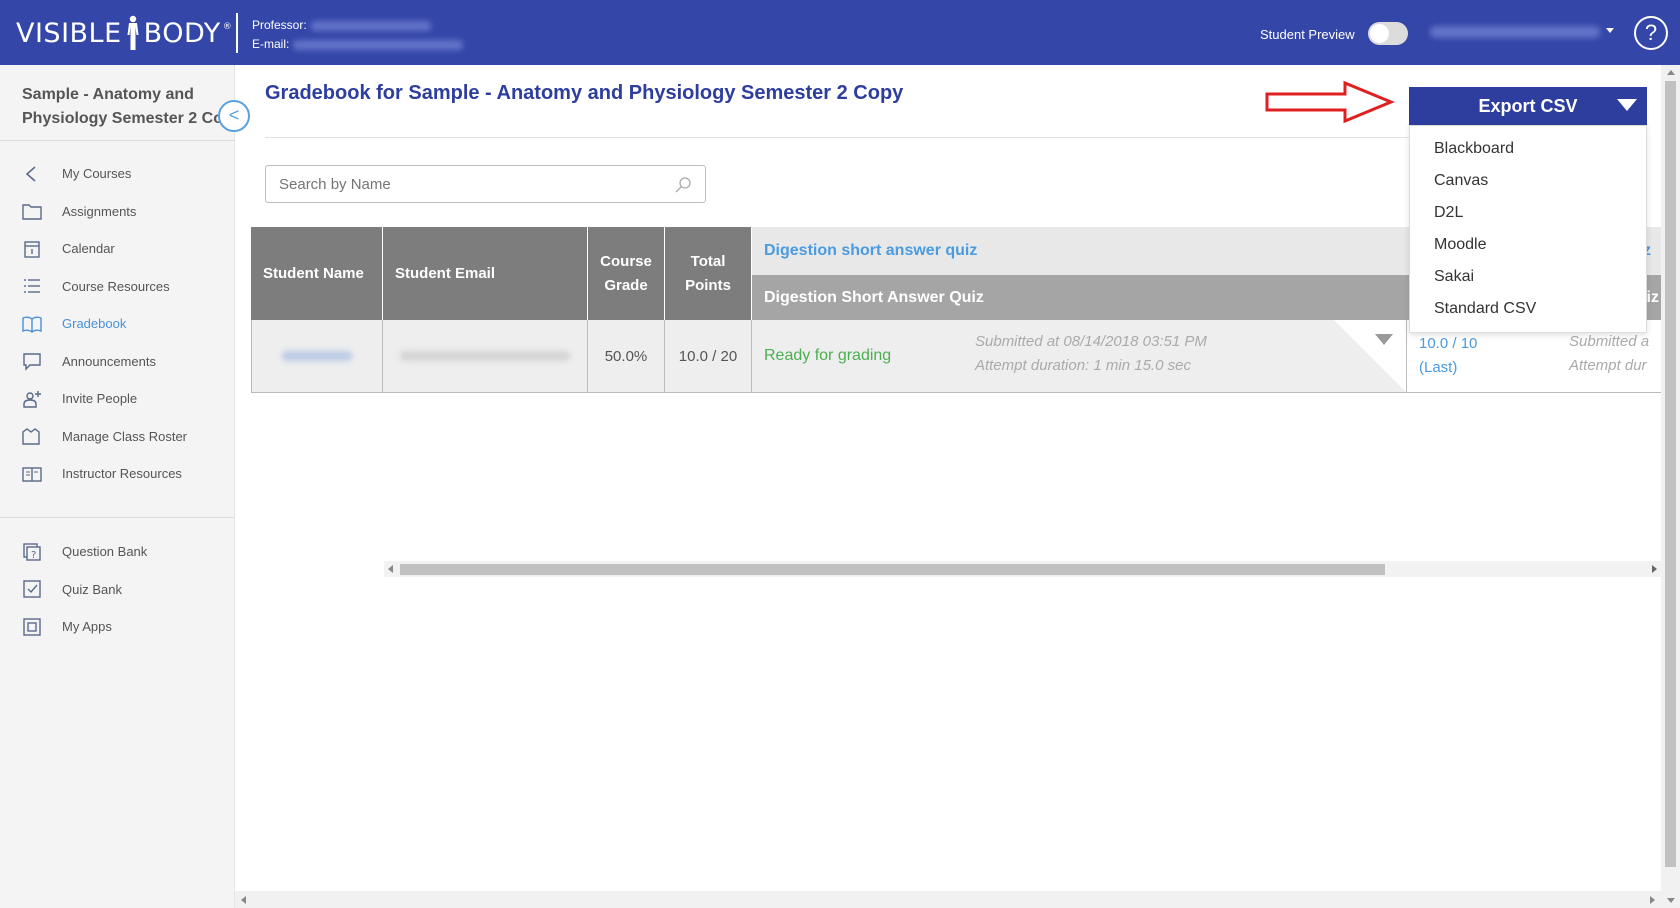  Describe the element at coordinates (117, 627) in the screenshot. I see `sidebar-item-my-apps: My Apps` at that location.